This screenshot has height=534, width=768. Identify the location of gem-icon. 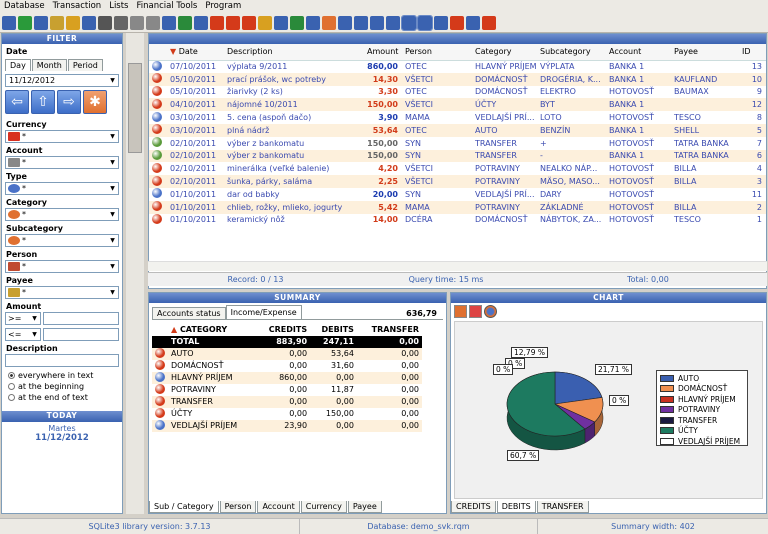
(233, 22).